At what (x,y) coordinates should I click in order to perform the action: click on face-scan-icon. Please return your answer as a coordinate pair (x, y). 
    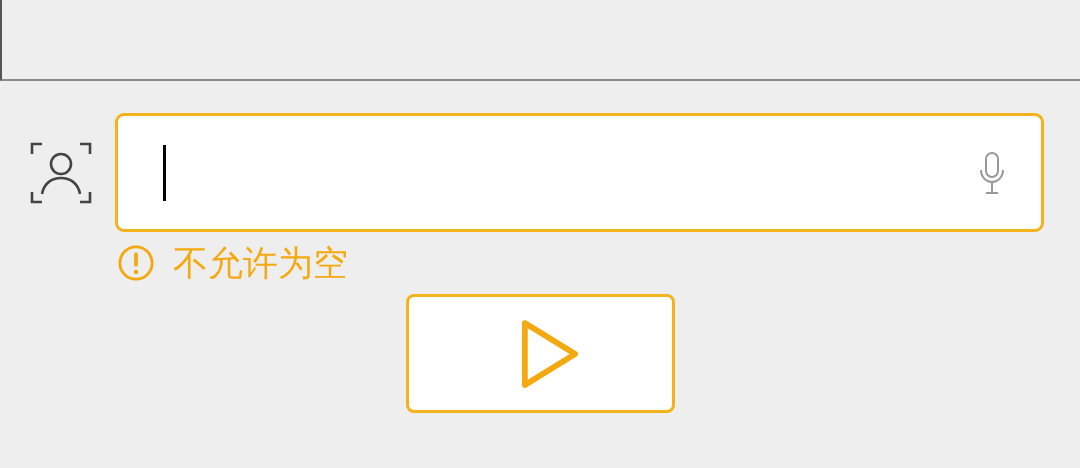
    Looking at the image, I should click on (61, 172).